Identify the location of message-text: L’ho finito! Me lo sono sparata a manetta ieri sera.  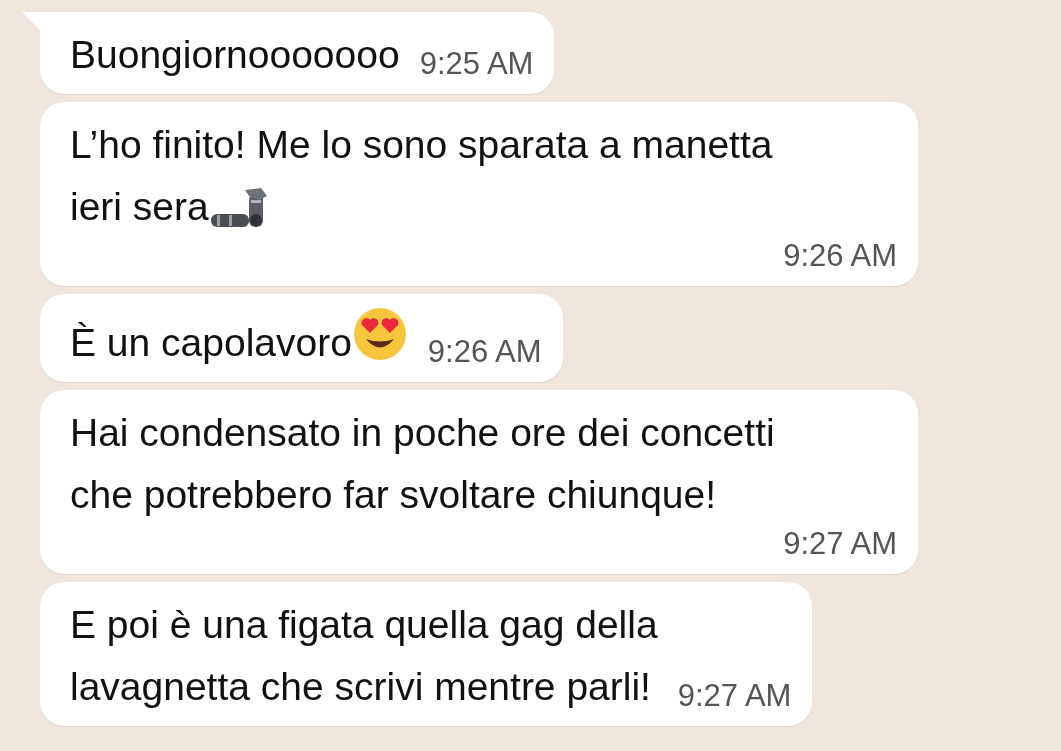
(421, 177).